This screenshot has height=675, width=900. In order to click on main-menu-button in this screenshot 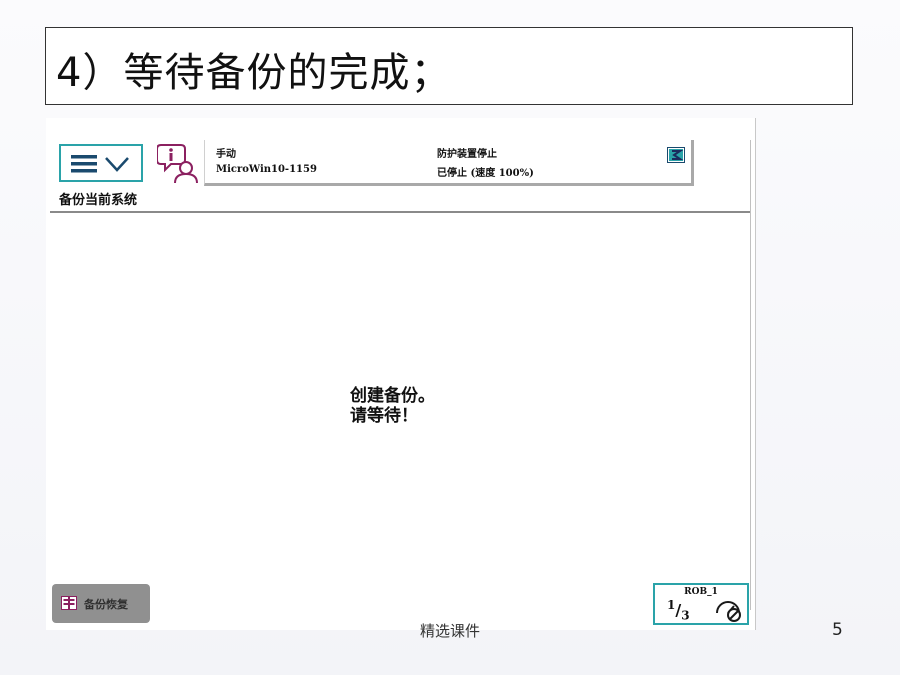, I will do `click(101, 163)`.